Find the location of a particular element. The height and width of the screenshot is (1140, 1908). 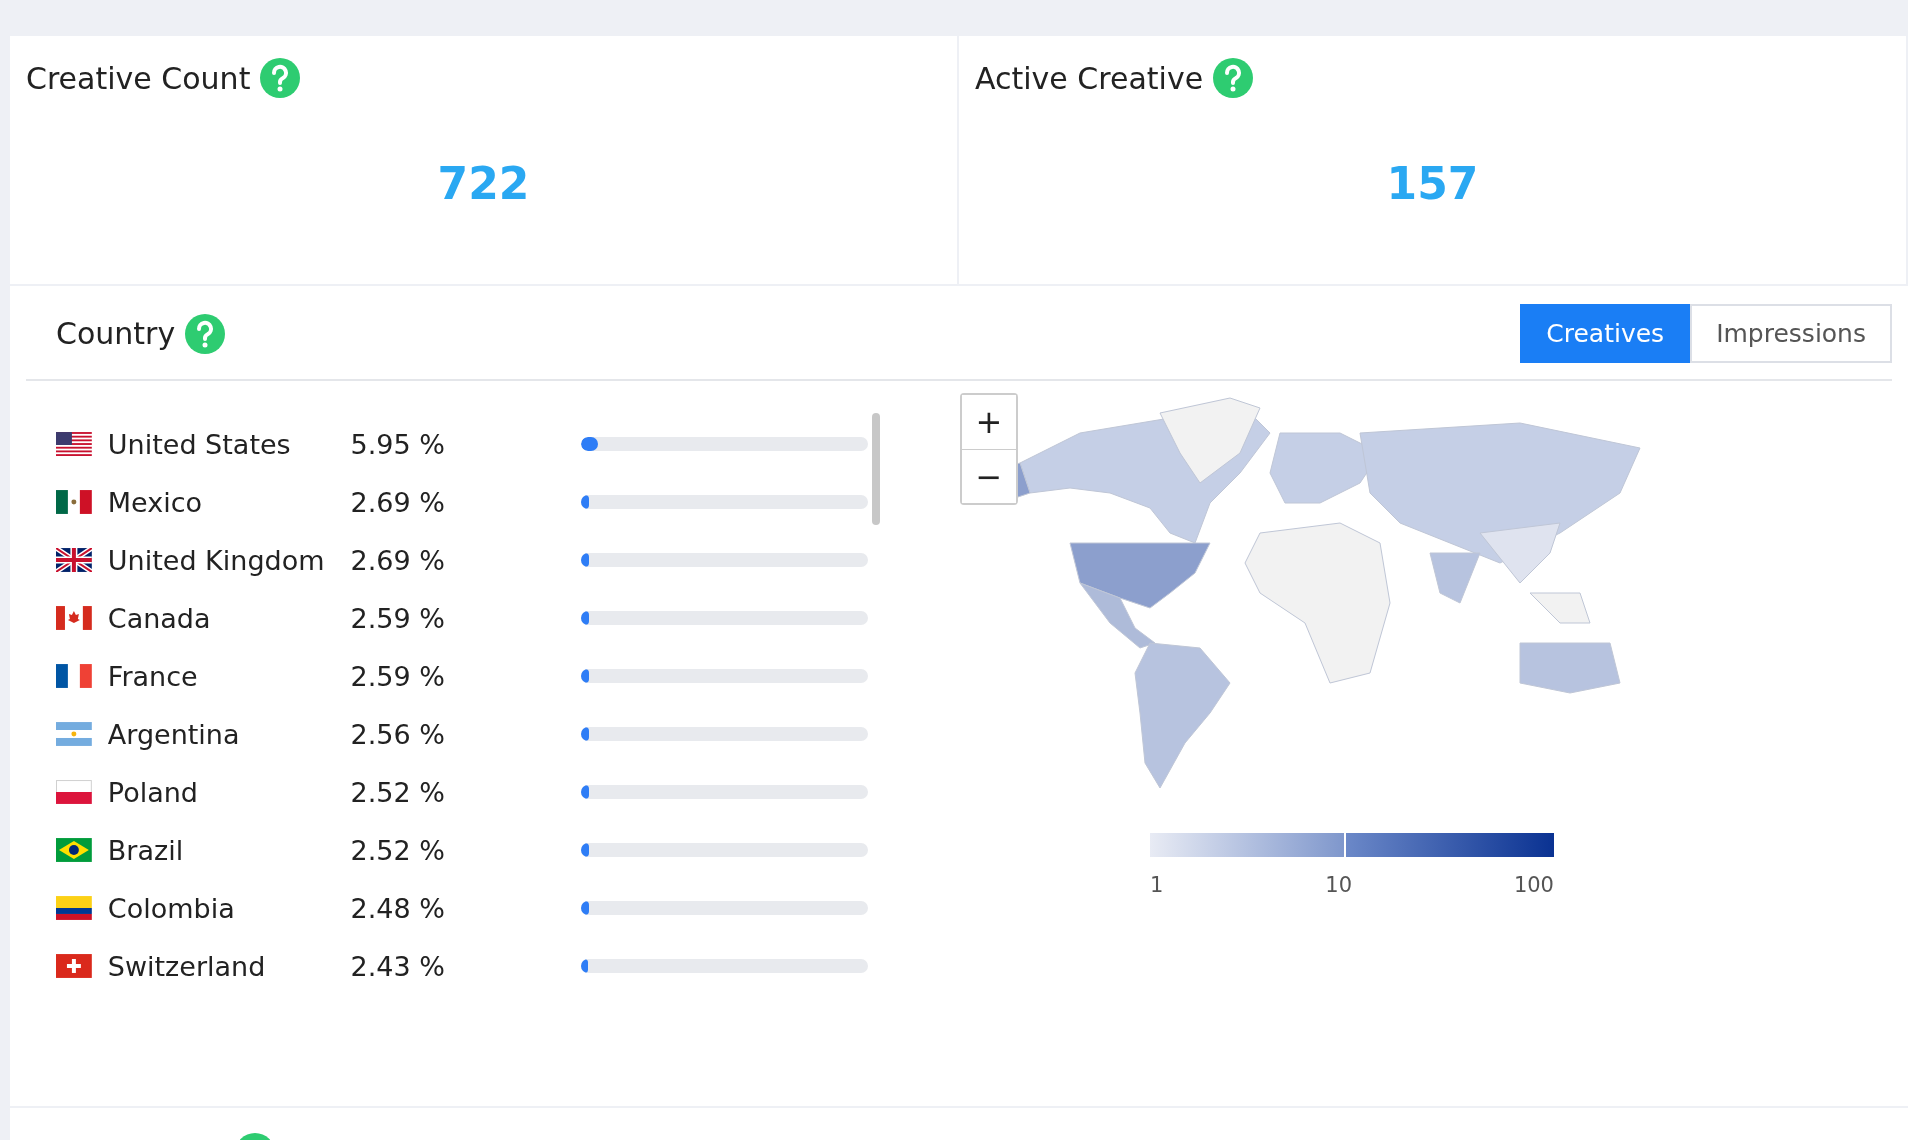

country-name: Argentina is located at coordinates (174, 734).